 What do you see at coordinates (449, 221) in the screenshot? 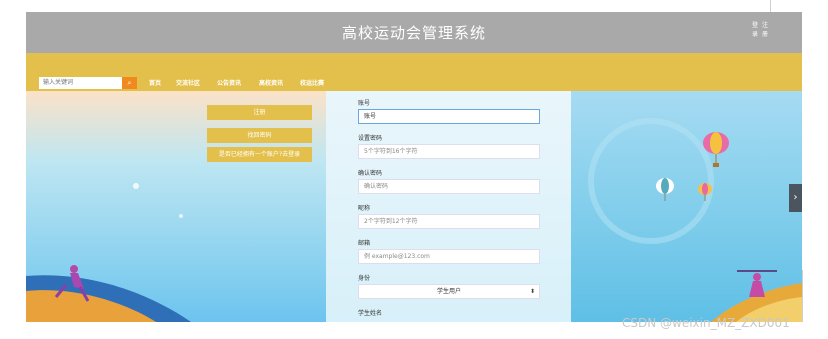
I see `nickname-field: 2个字符到12个字符` at bounding box center [449, 221].